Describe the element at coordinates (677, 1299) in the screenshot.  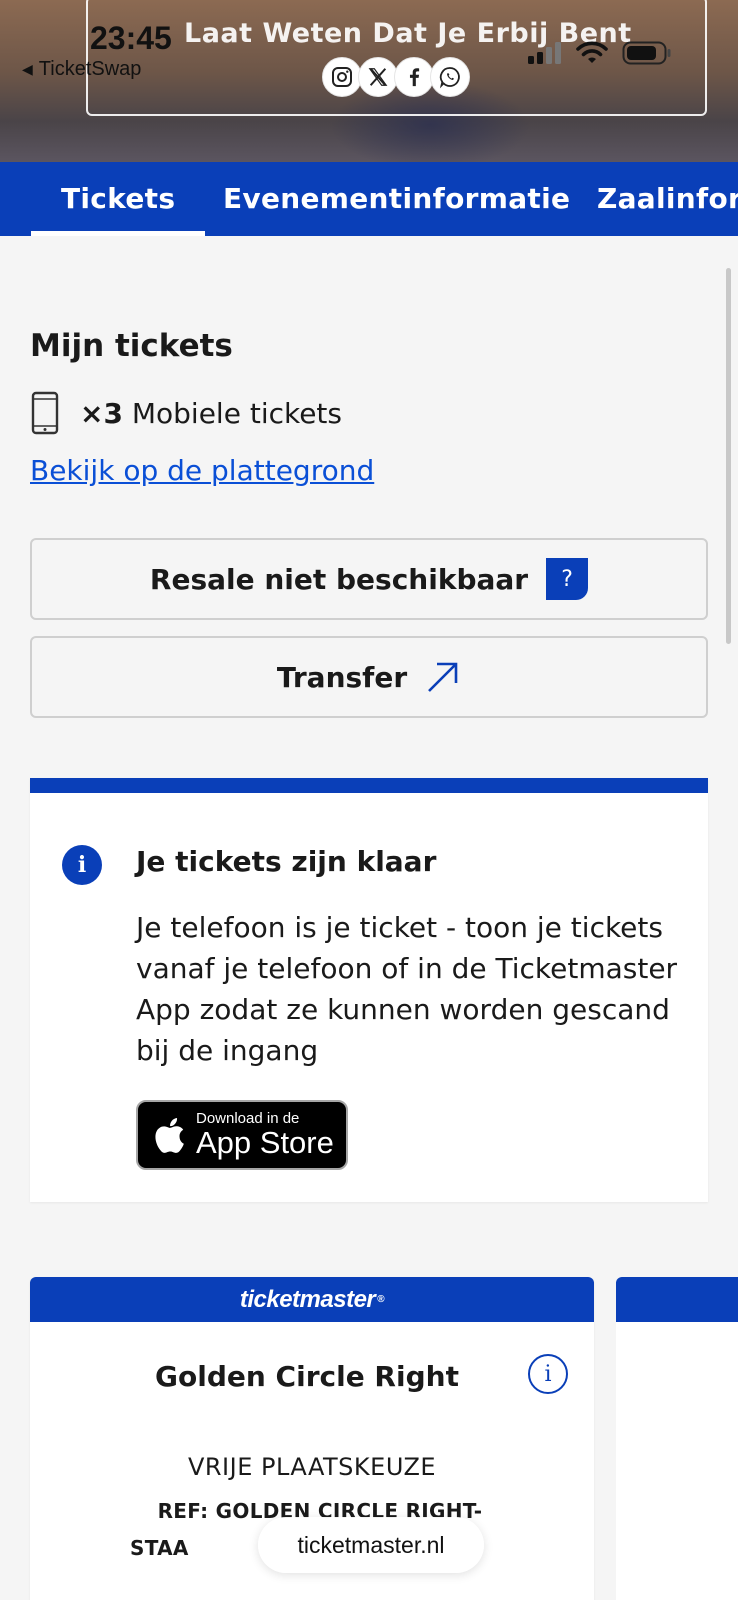
I see `next-ticket-header` at that location.